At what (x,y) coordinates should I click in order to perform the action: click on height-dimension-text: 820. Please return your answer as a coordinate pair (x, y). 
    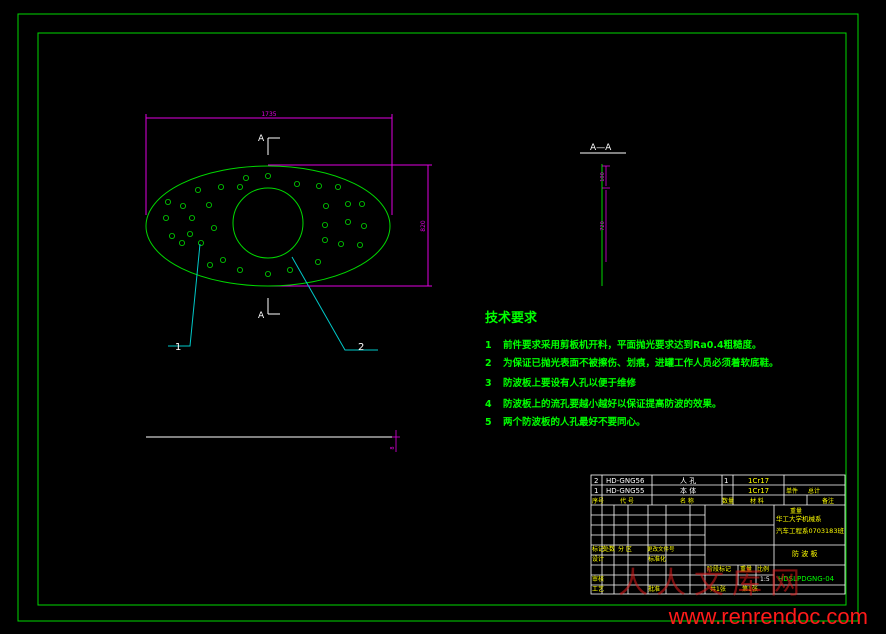
    Looking at the image, I should click on (423, 226).